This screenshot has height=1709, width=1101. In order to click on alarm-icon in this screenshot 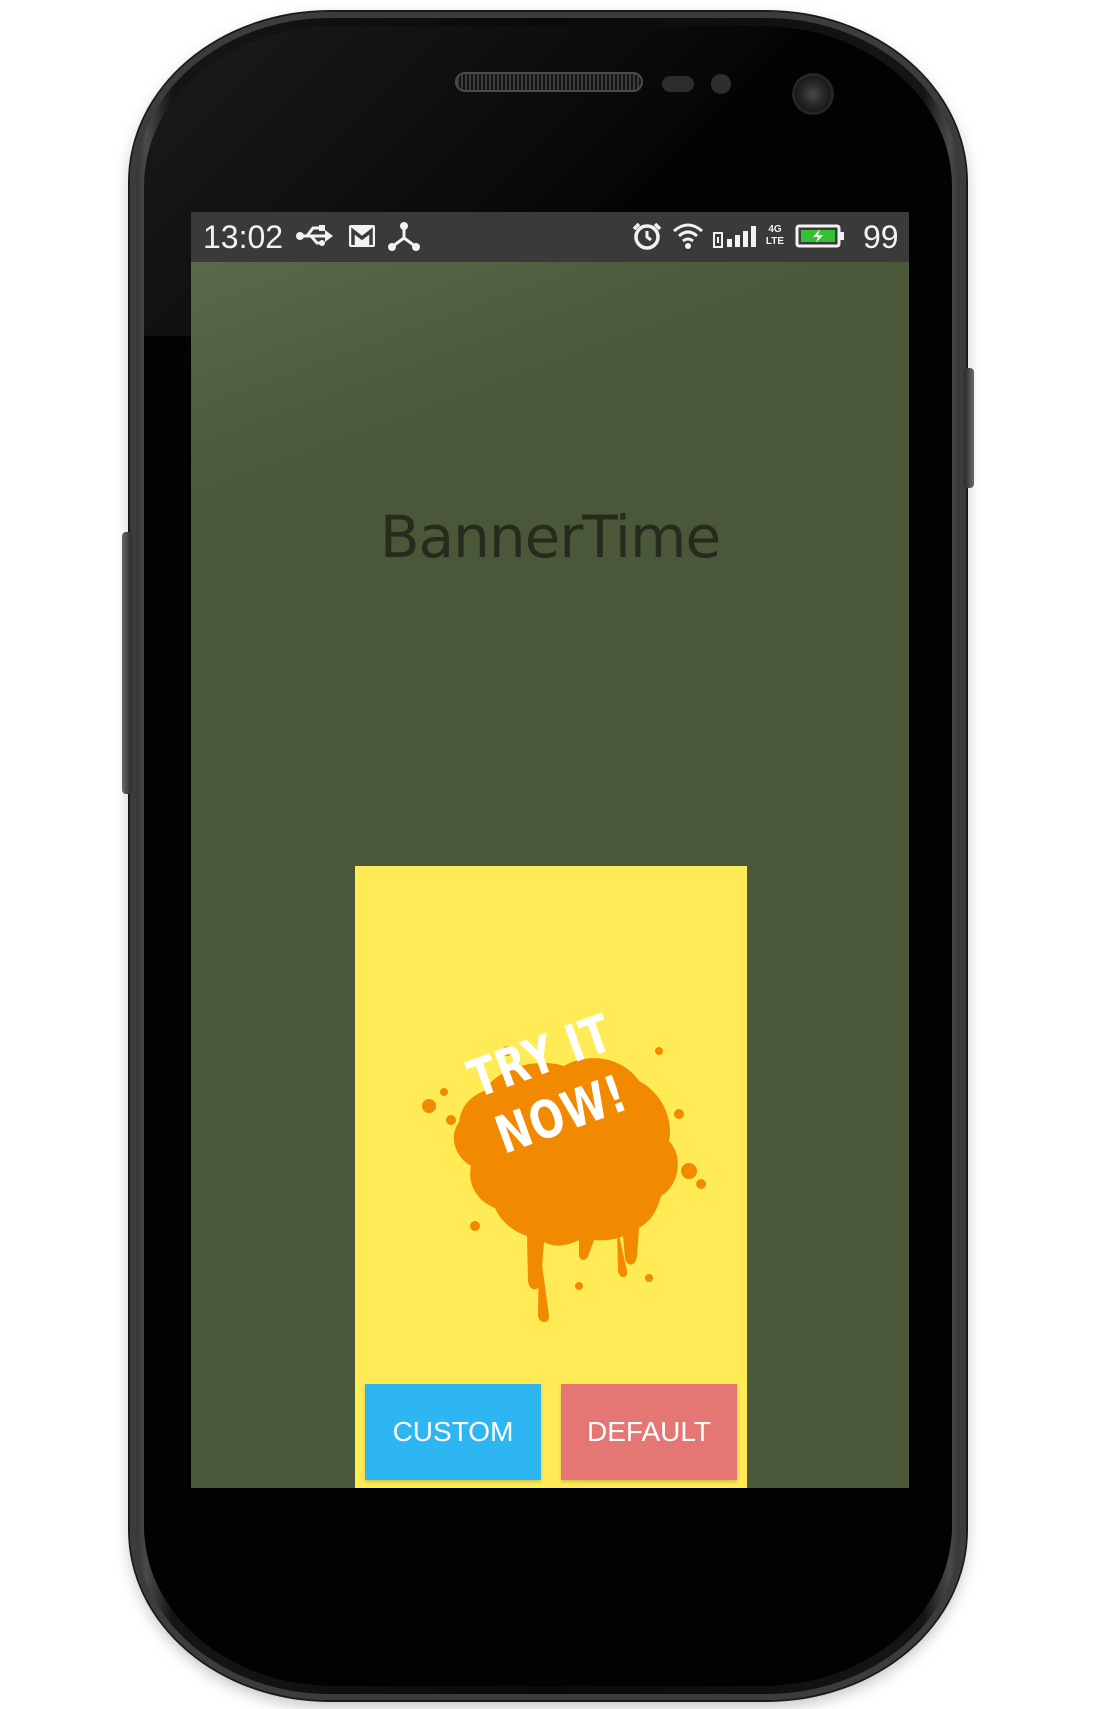, I will do `click(647, 236)`.